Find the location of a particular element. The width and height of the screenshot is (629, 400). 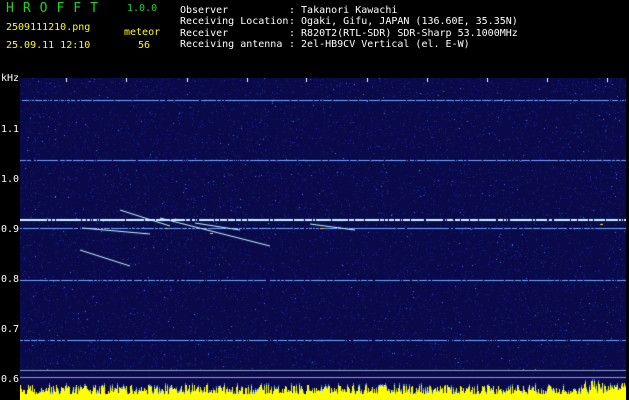

y-tick-label: 0.7 is located at coordinates (10, 329).